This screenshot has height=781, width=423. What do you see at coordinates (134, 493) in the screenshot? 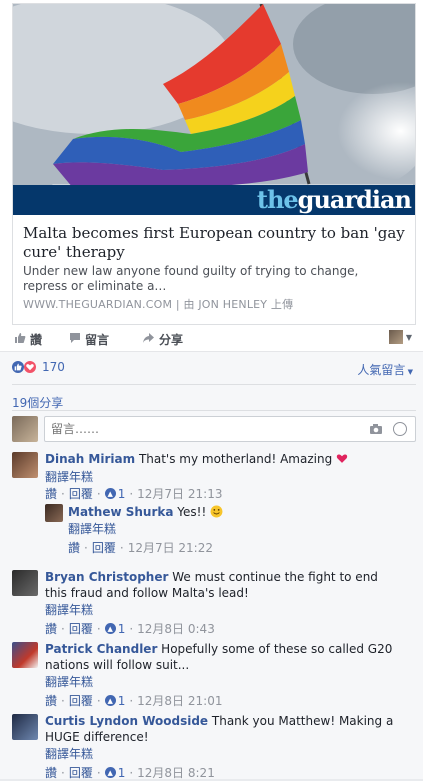
I see `comment-meta: 讚 · 回覆 · ▲ 1 · 12月7日 21:13` at bounding box center [134, 493].